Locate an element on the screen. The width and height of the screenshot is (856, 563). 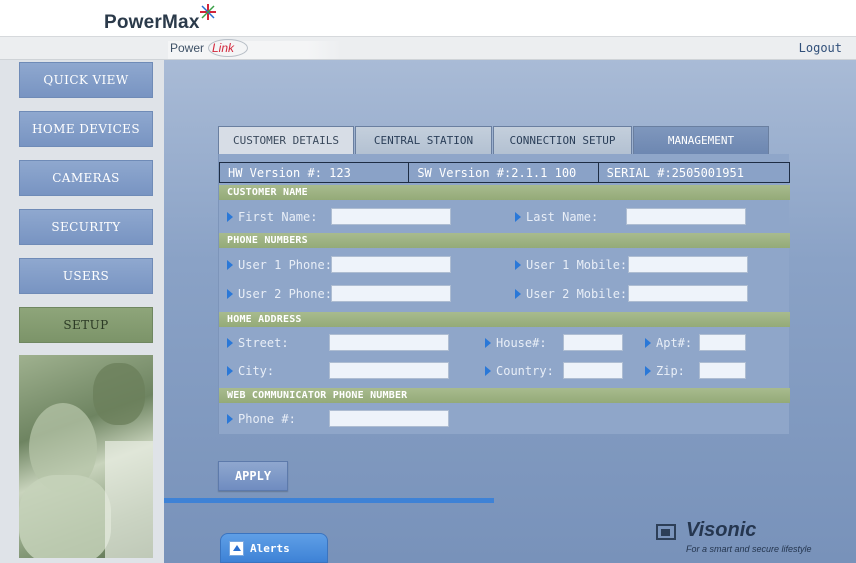
street-input is located at coordinates (389, 342).